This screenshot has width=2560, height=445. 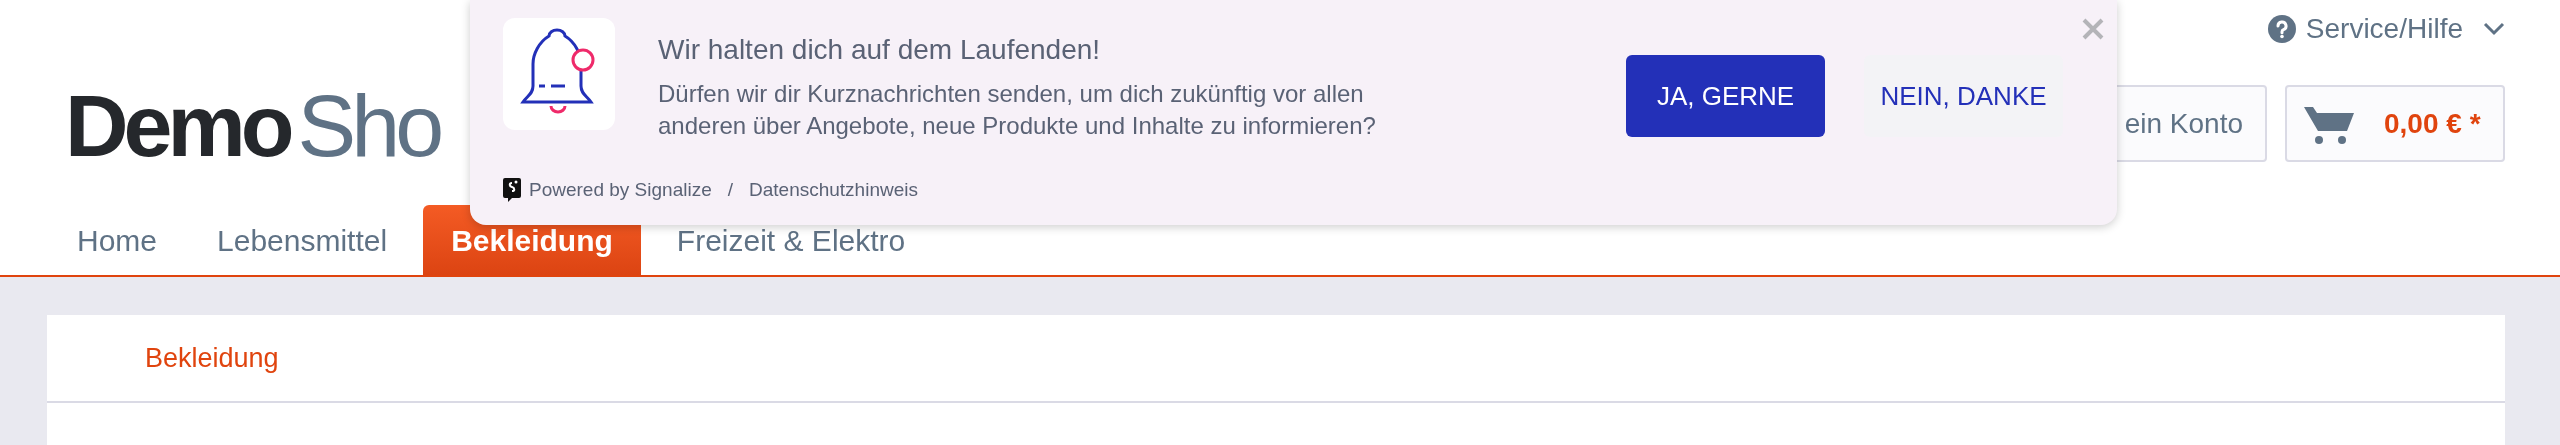 What do you see at coordinates (1963, 96) in the screenshot?
I see `decline-button: NEIN, DANKE` at bounding box center [1963, 96].